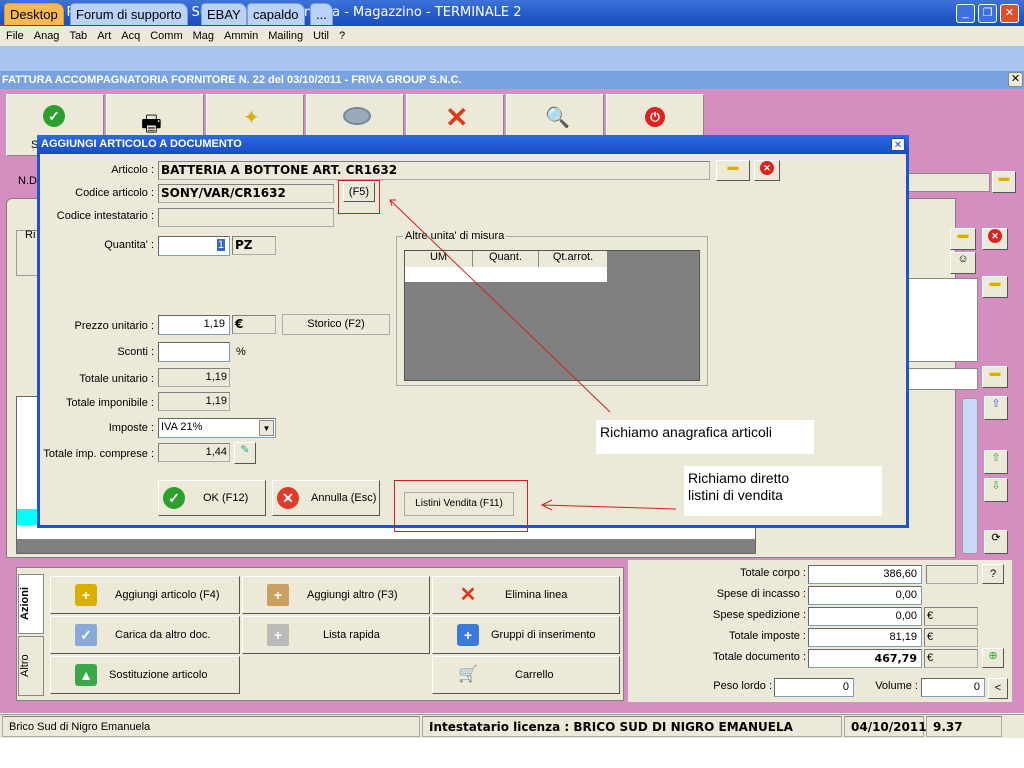  I want to click on annotation-arrows, so click(533, 355).